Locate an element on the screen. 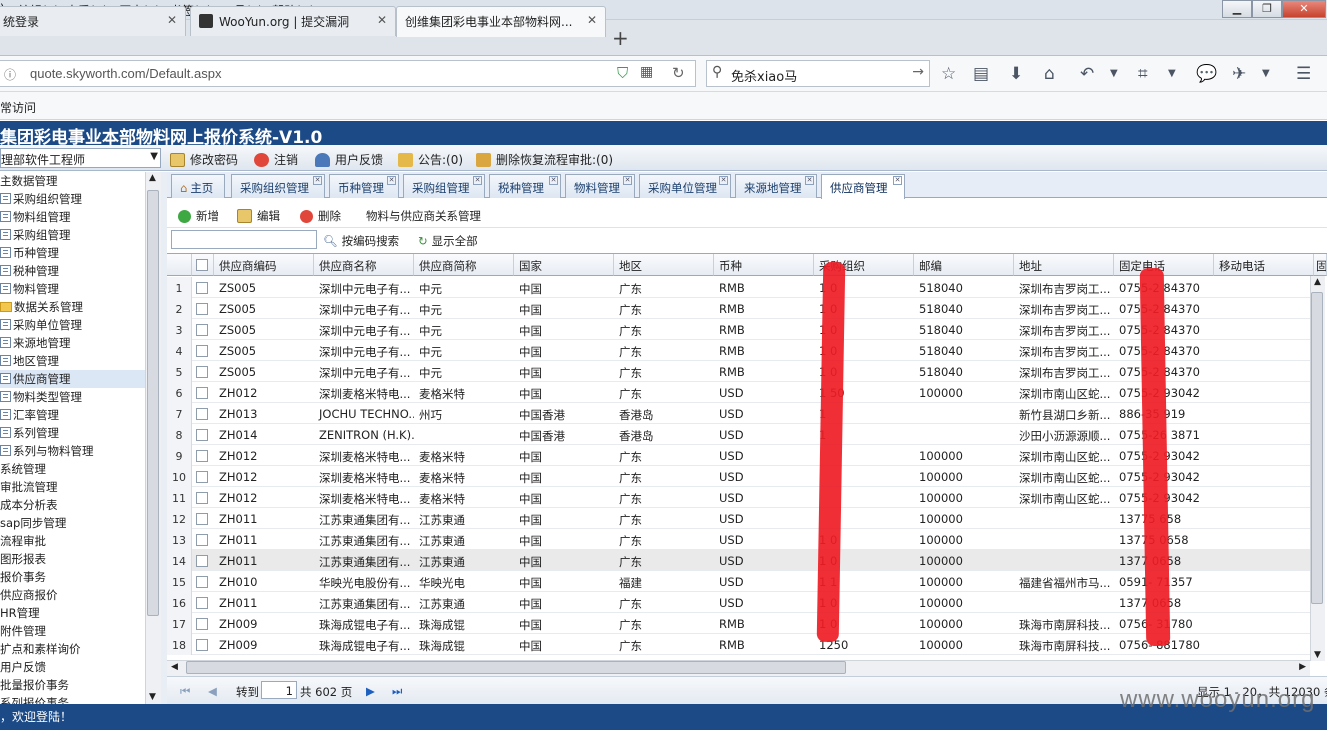 This screenshot has height=730, width=1327. tab-supplier: 供应商管理 ✕ is located at coordinates (863, 186).